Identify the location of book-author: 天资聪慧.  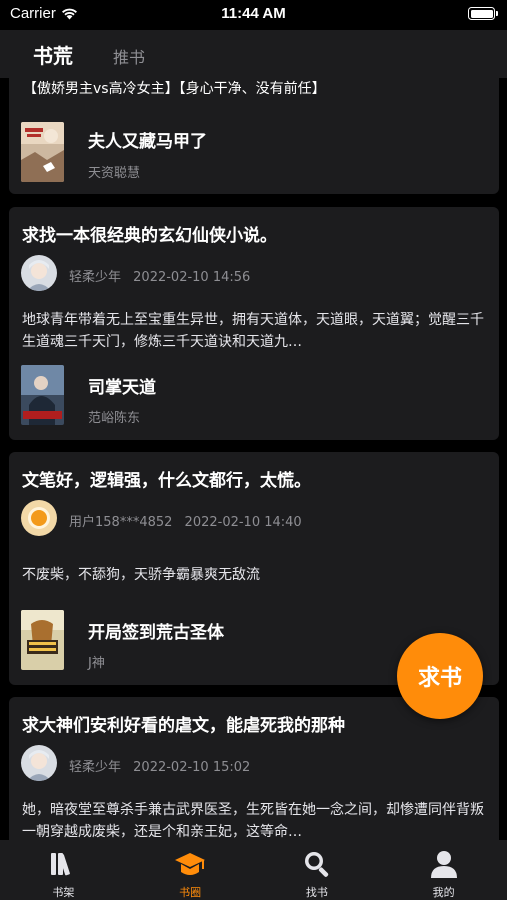
(114, 173).